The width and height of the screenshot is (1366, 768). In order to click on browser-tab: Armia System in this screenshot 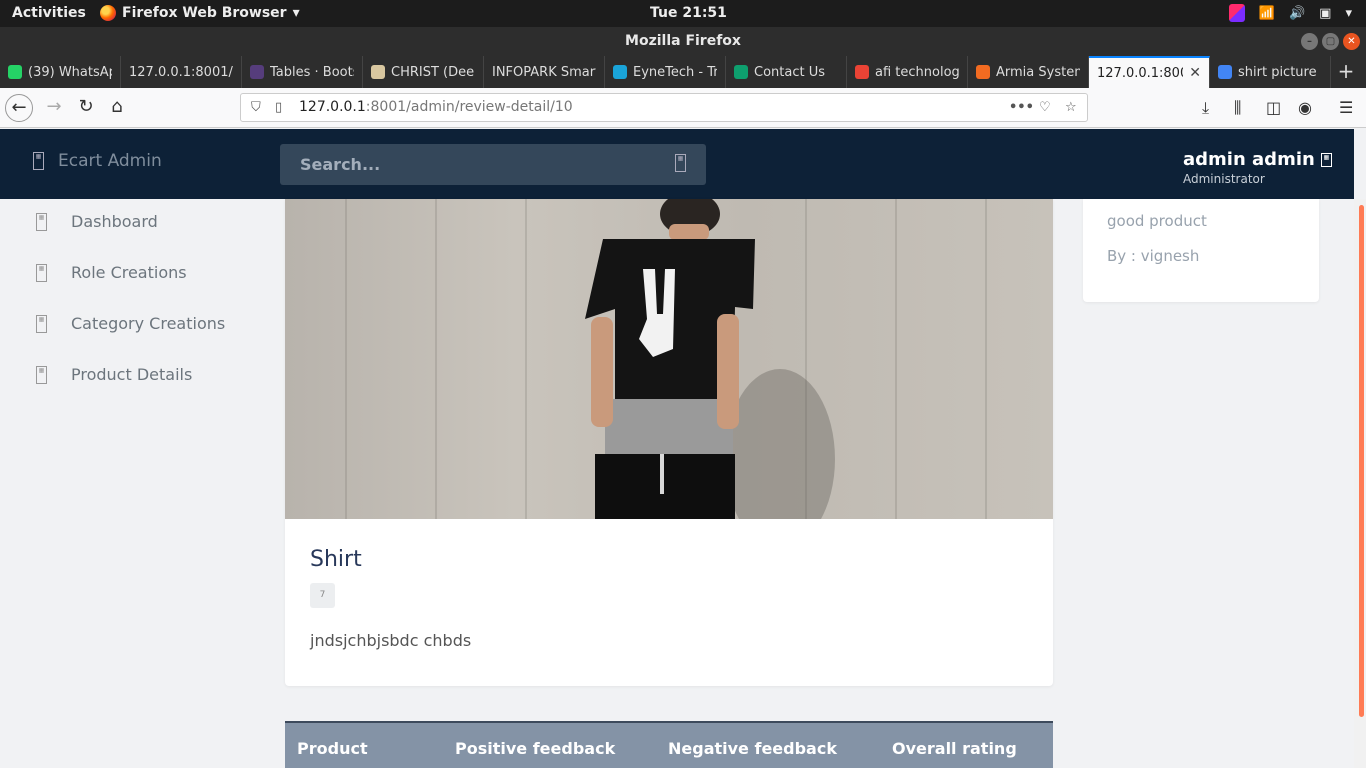, I will do `click(1028, 72)`.